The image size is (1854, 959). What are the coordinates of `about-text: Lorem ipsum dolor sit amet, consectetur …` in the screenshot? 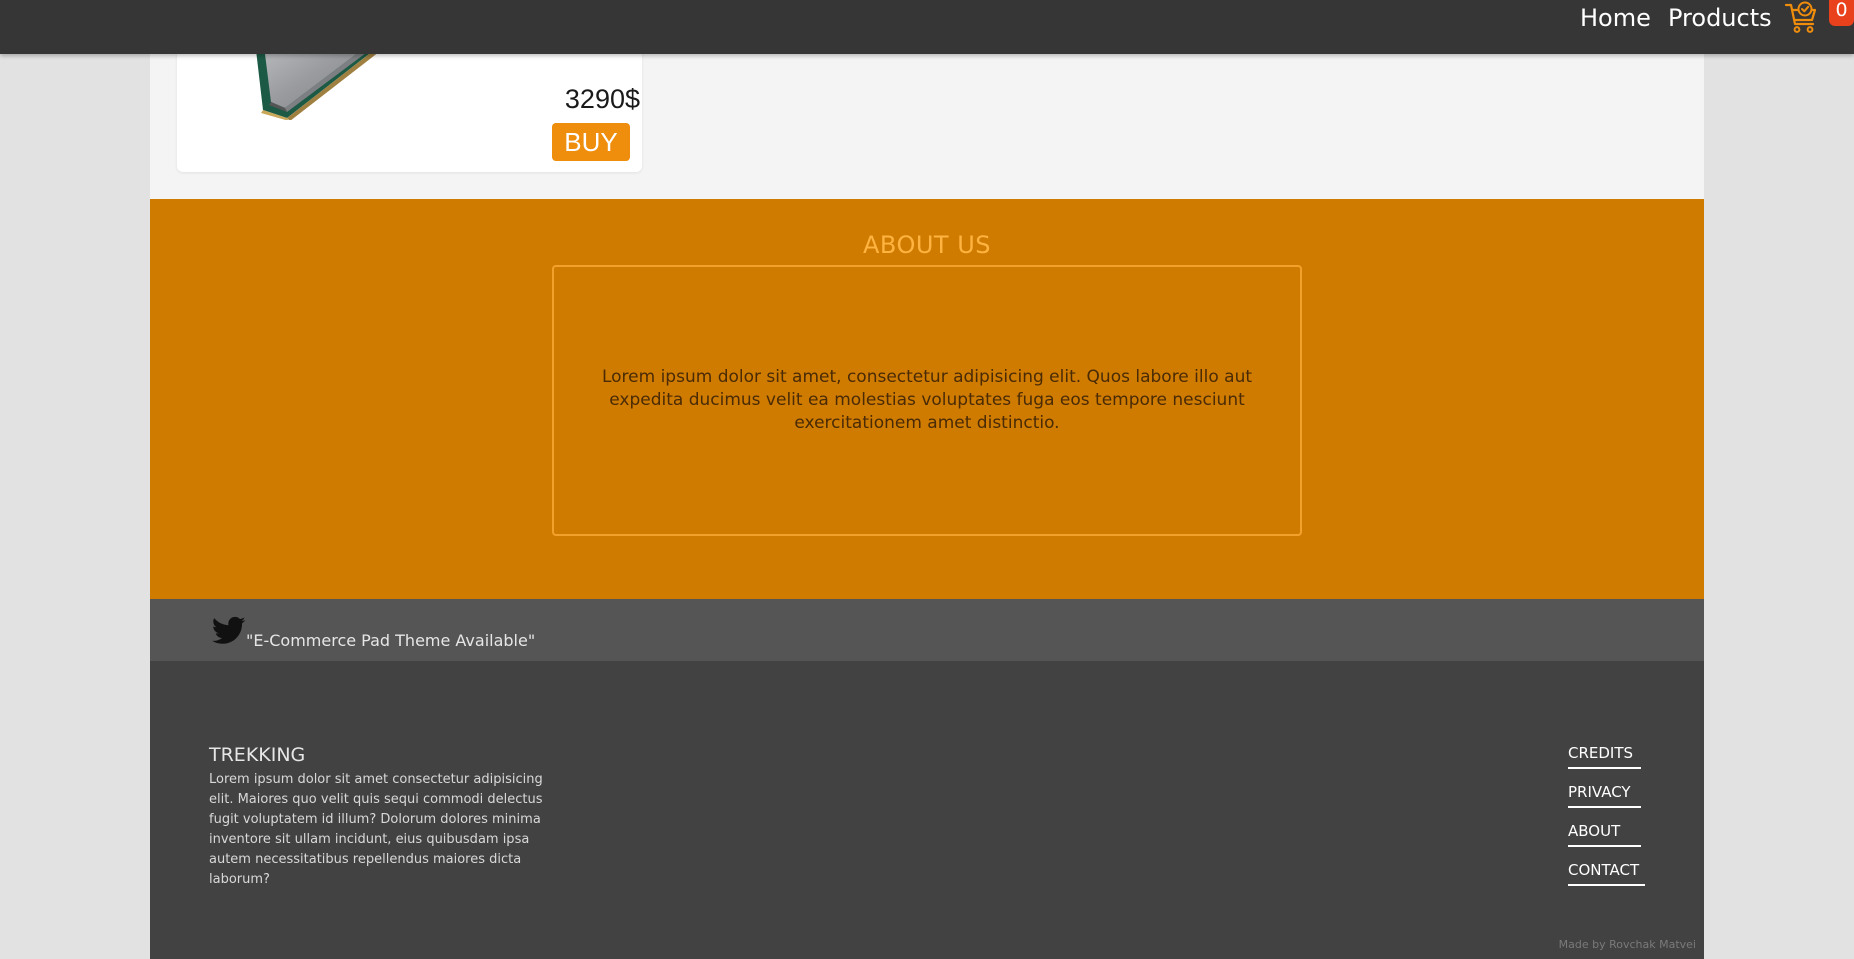 It's located at (927, 400).